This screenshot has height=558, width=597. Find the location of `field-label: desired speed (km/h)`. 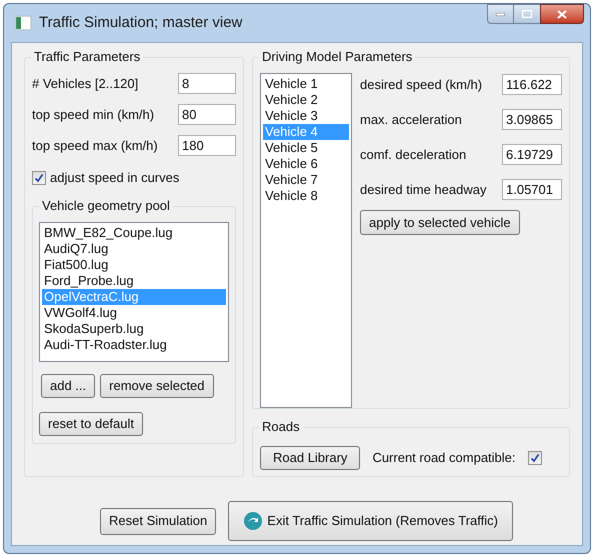

field-label: desired speed (km/h) is located at coordinates (421, 85).